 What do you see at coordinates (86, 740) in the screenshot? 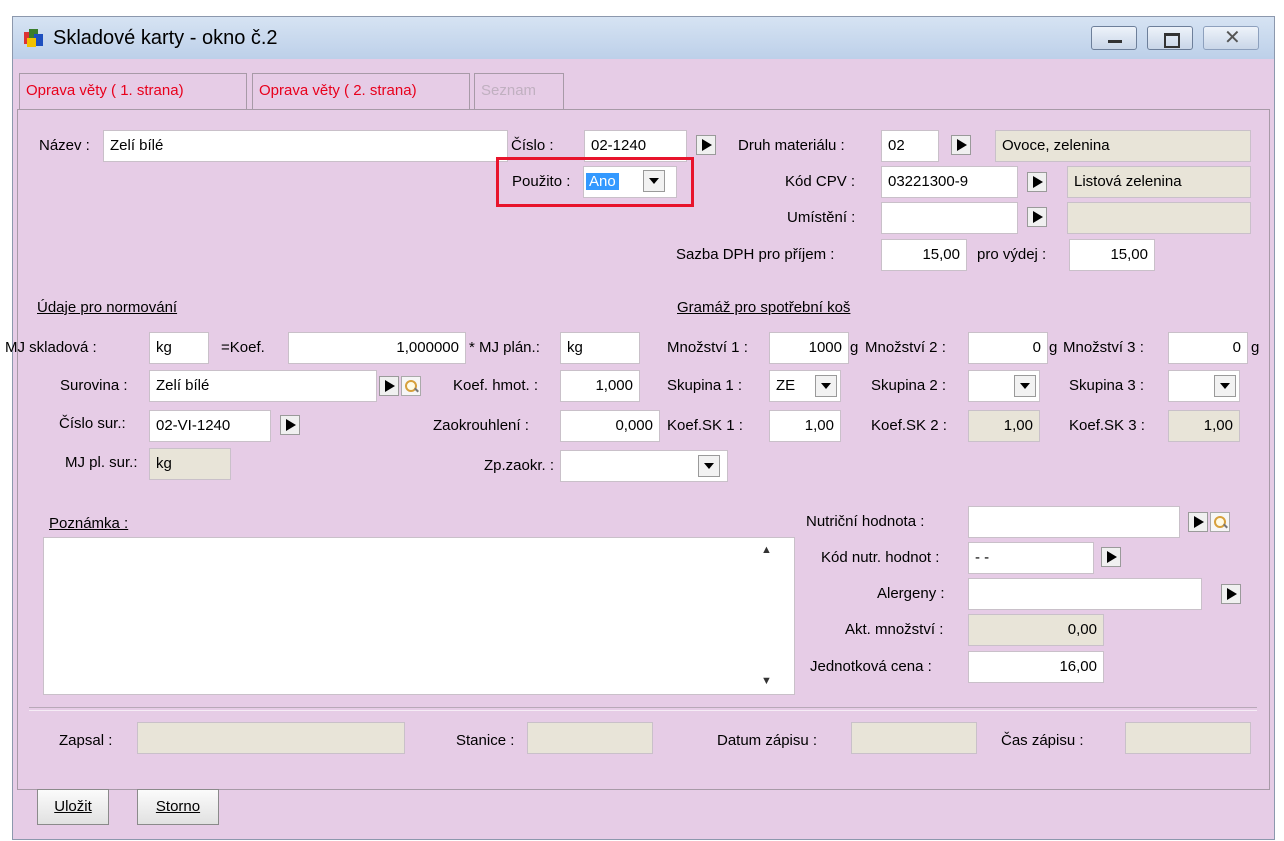
I see `written-by-label: Zapsal :` at bounding box center [86, 740].